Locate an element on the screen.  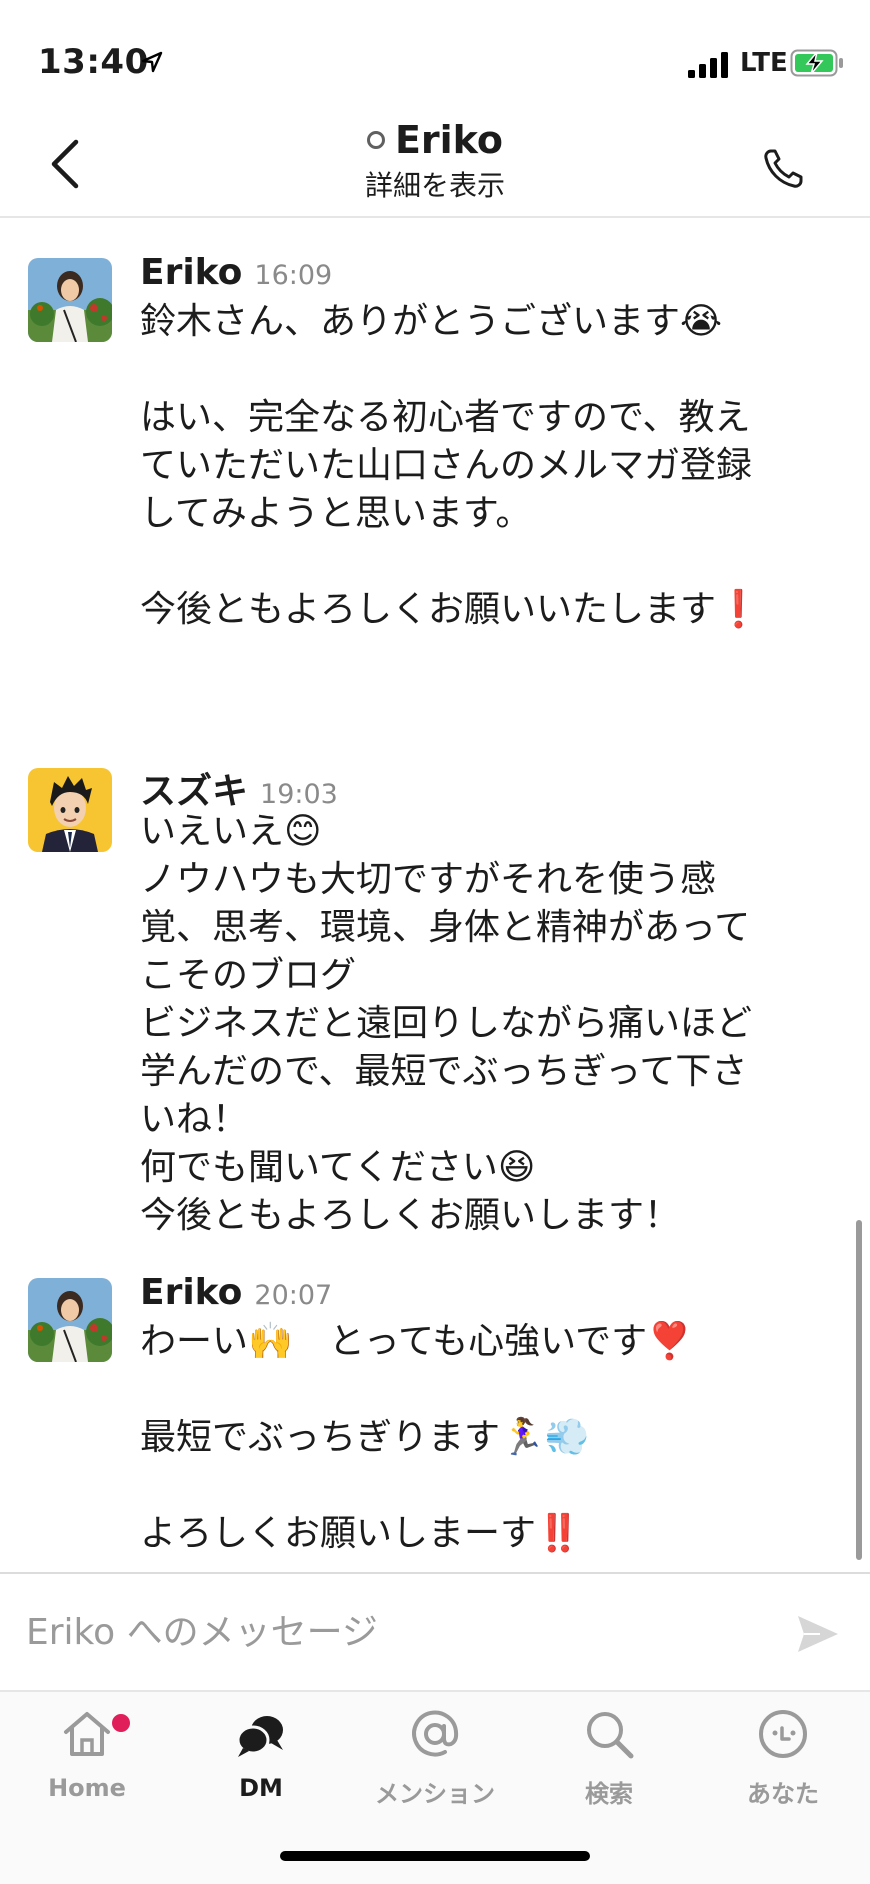
tab-search: 検索 is located at coordinates (609, 1757).